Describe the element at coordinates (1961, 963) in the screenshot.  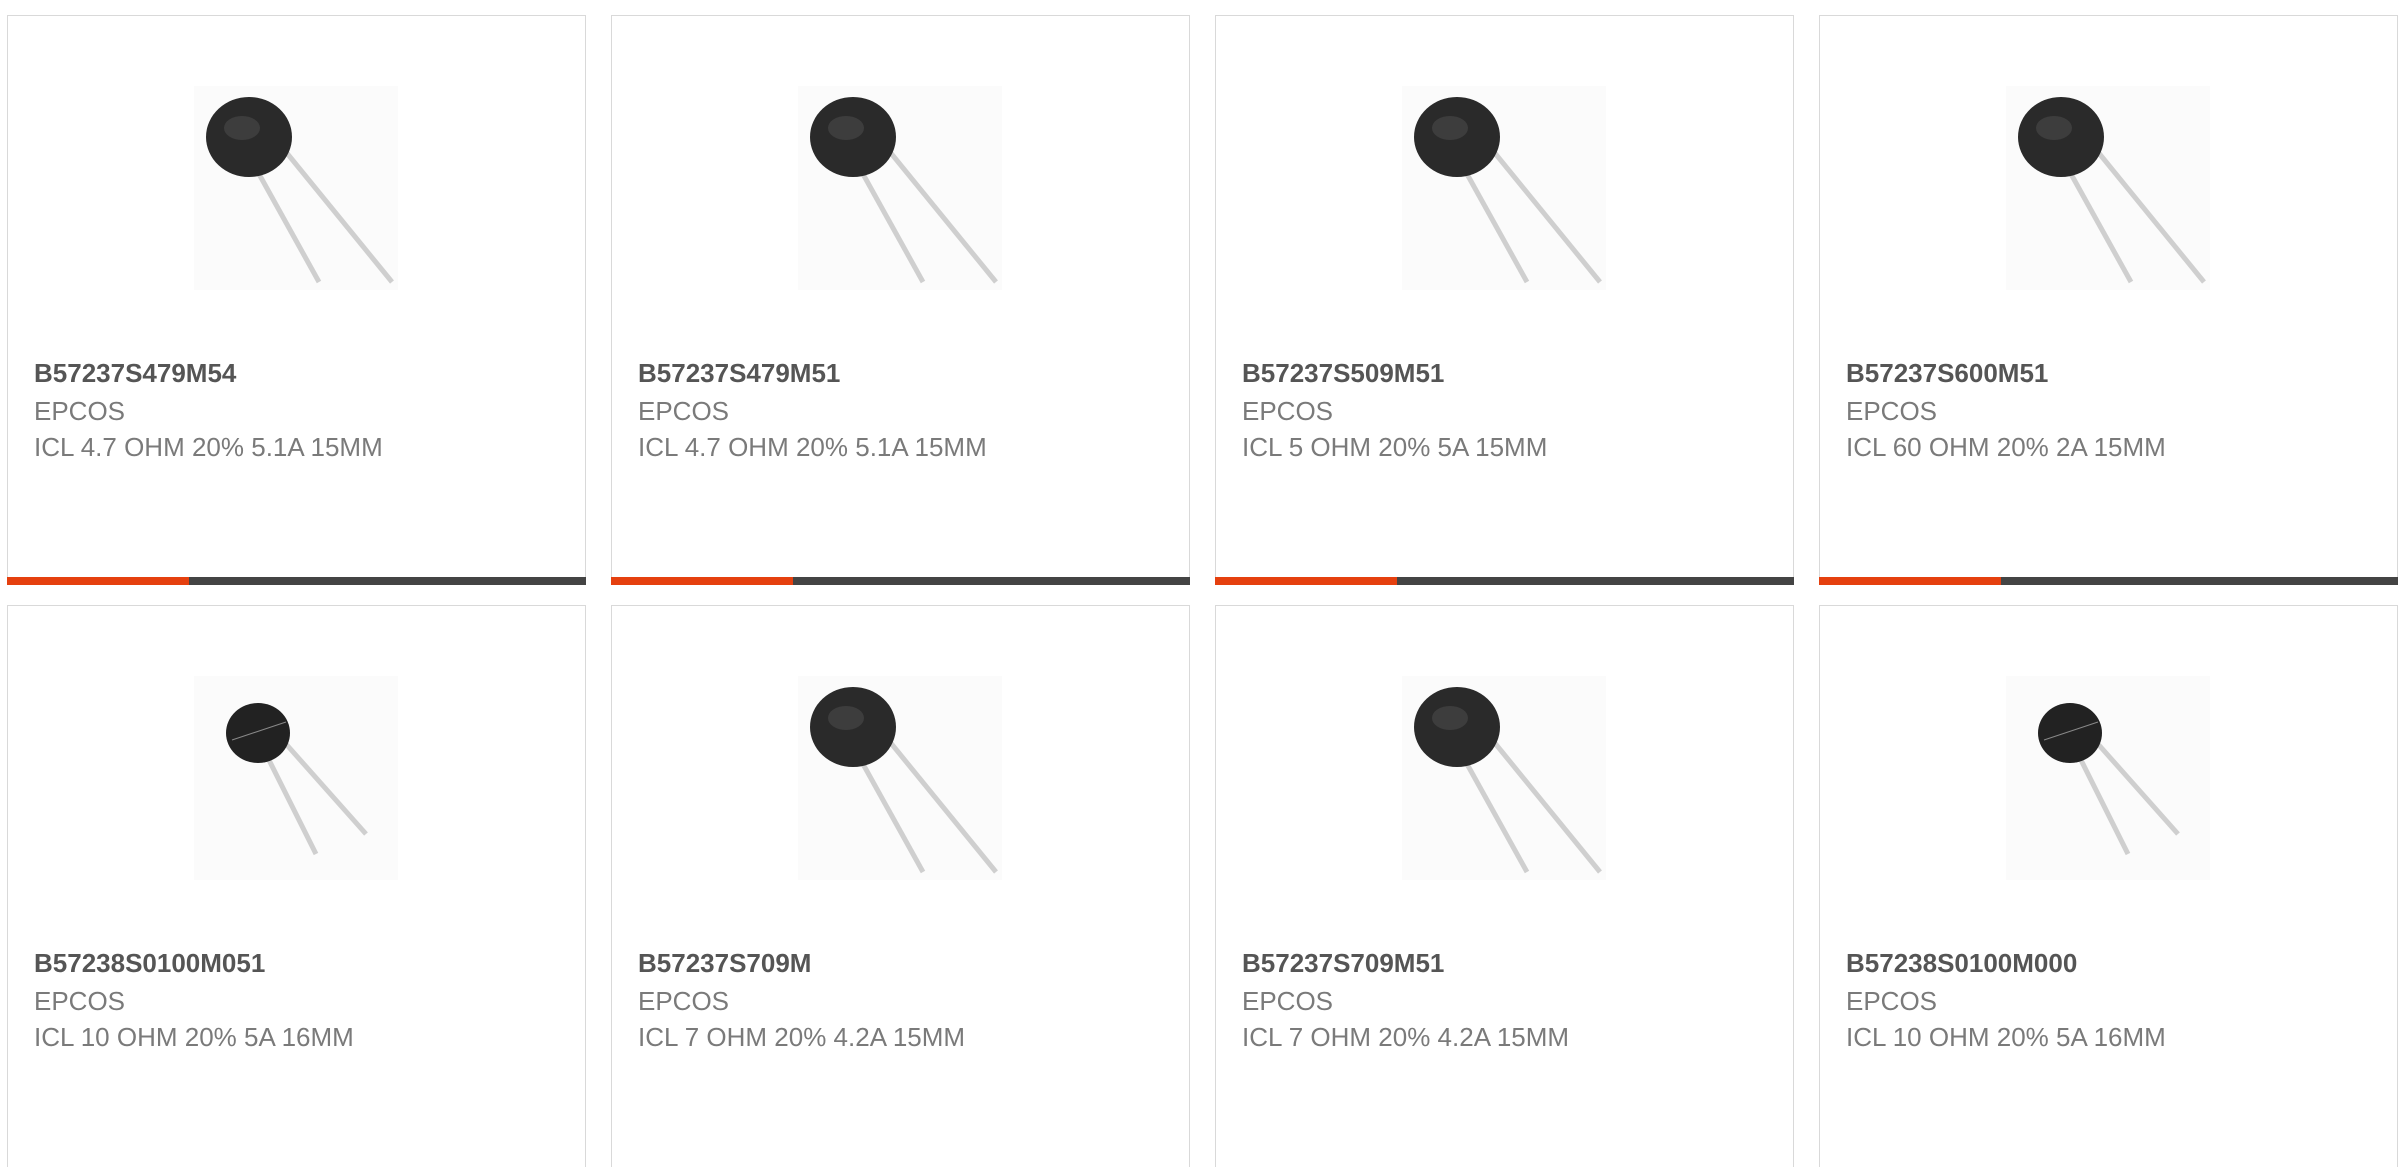
I see `part-number: B57238S0100M000` at that location.